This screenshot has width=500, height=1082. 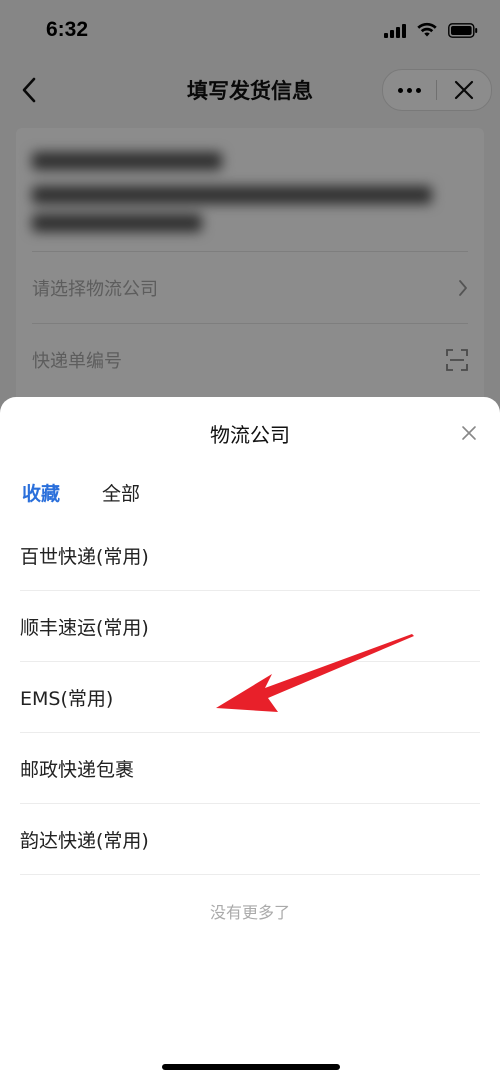 What do you see at coordinates (250, 626) in the screenshot?
I see `carrier-item-sf-express: 顺丰速运(常用)` at bounding box center [250, 626].